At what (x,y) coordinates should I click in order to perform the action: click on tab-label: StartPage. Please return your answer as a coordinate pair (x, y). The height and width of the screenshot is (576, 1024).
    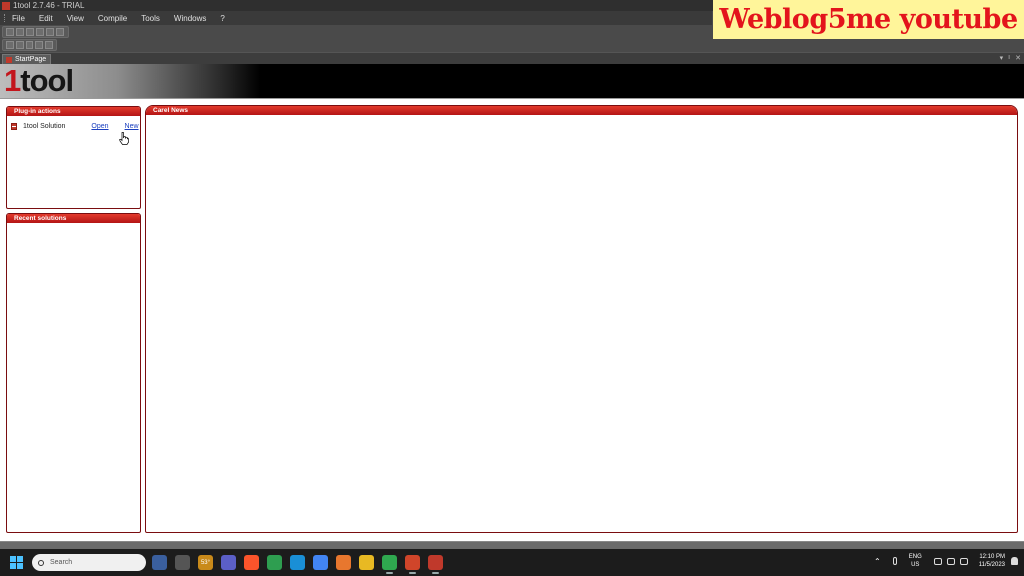
    Looking at the image, I should click on (31, 59).